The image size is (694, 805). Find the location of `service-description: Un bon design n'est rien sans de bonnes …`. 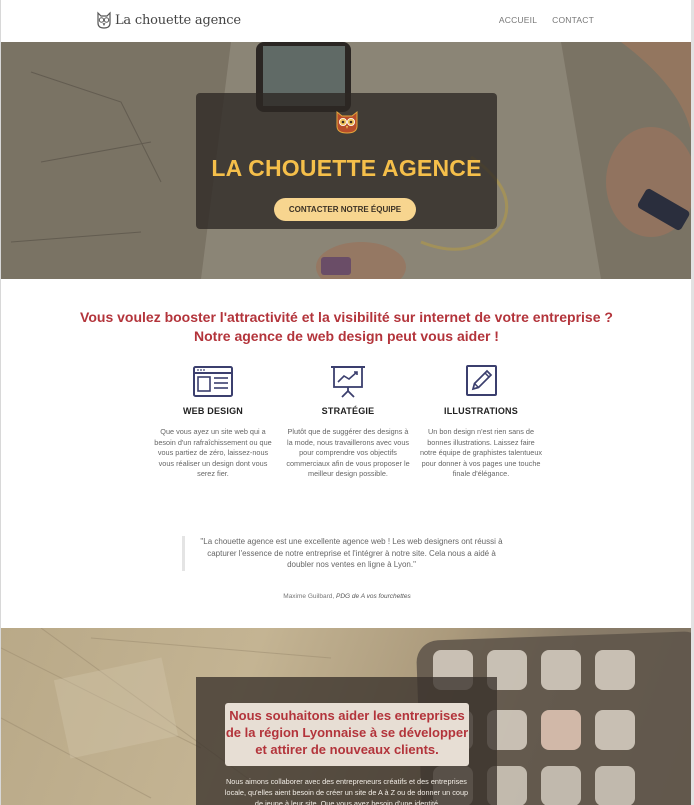

service-description: Un bon design n'est rien sans de bonnes … is located at coordinates (481, 452).